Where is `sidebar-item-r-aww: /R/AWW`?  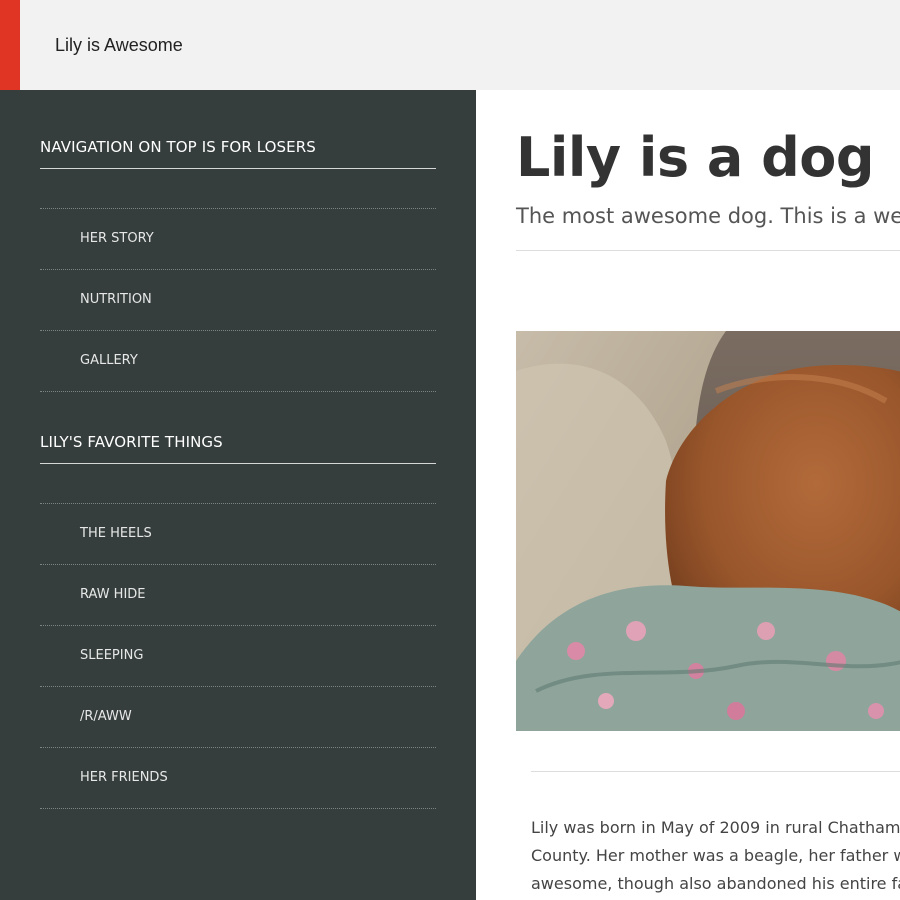
sidebar-item-r-aww: /R/AWW is located at coordinates (238, 717).